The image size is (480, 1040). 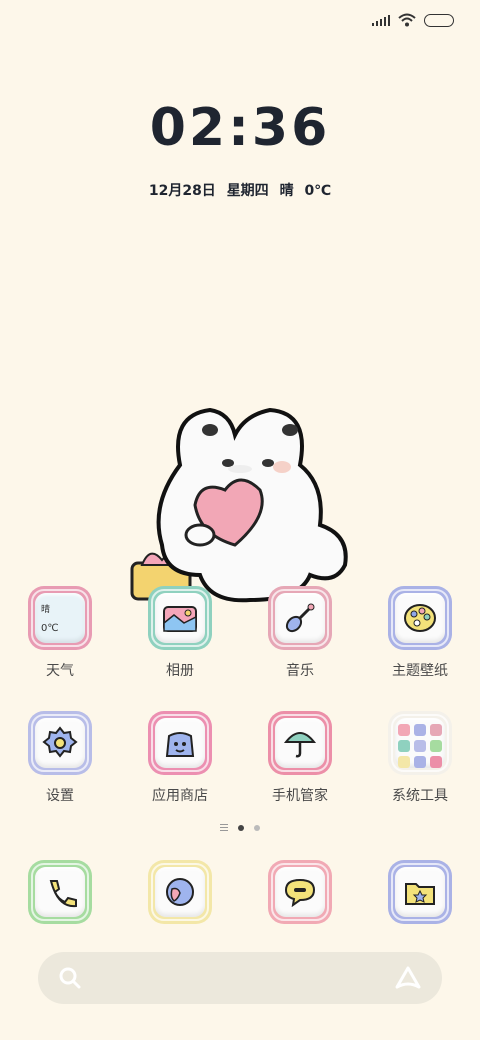 I want to click on signal-icon, so click(x=381, y=20).